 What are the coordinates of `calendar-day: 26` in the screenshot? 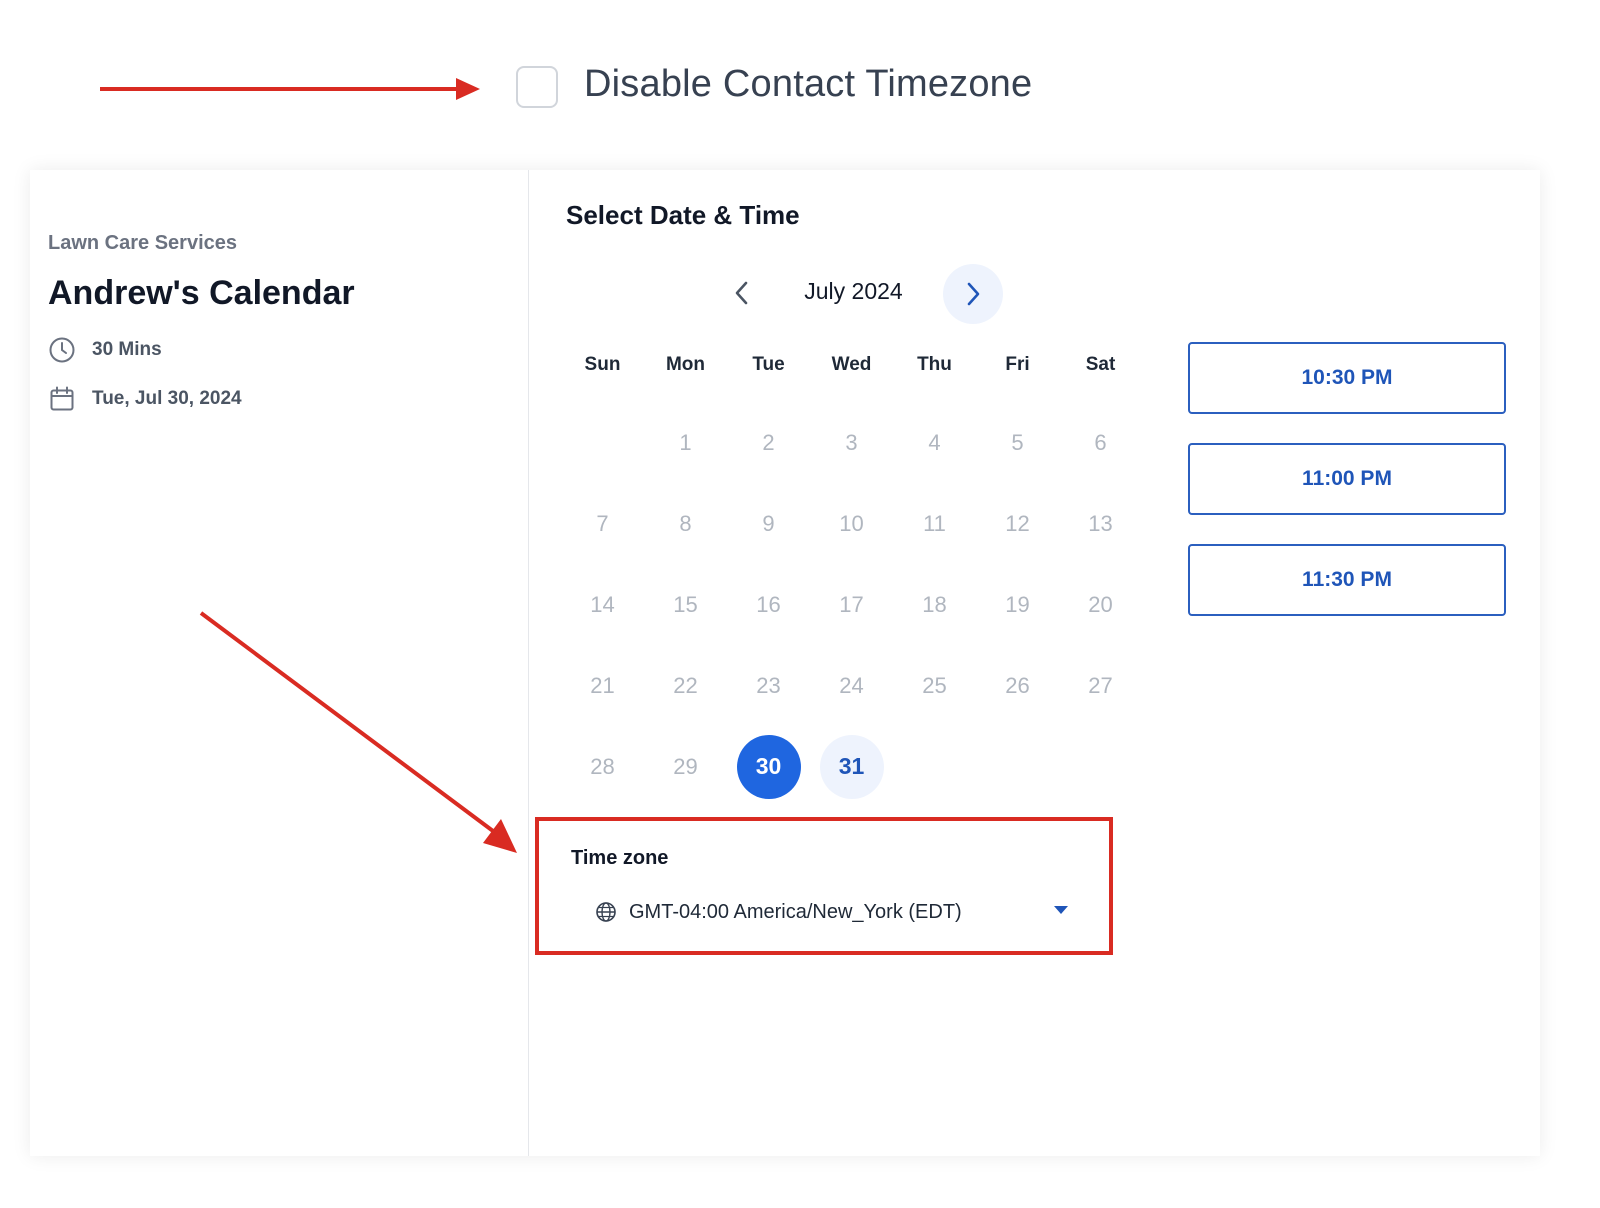 It's located at (1017, 685).